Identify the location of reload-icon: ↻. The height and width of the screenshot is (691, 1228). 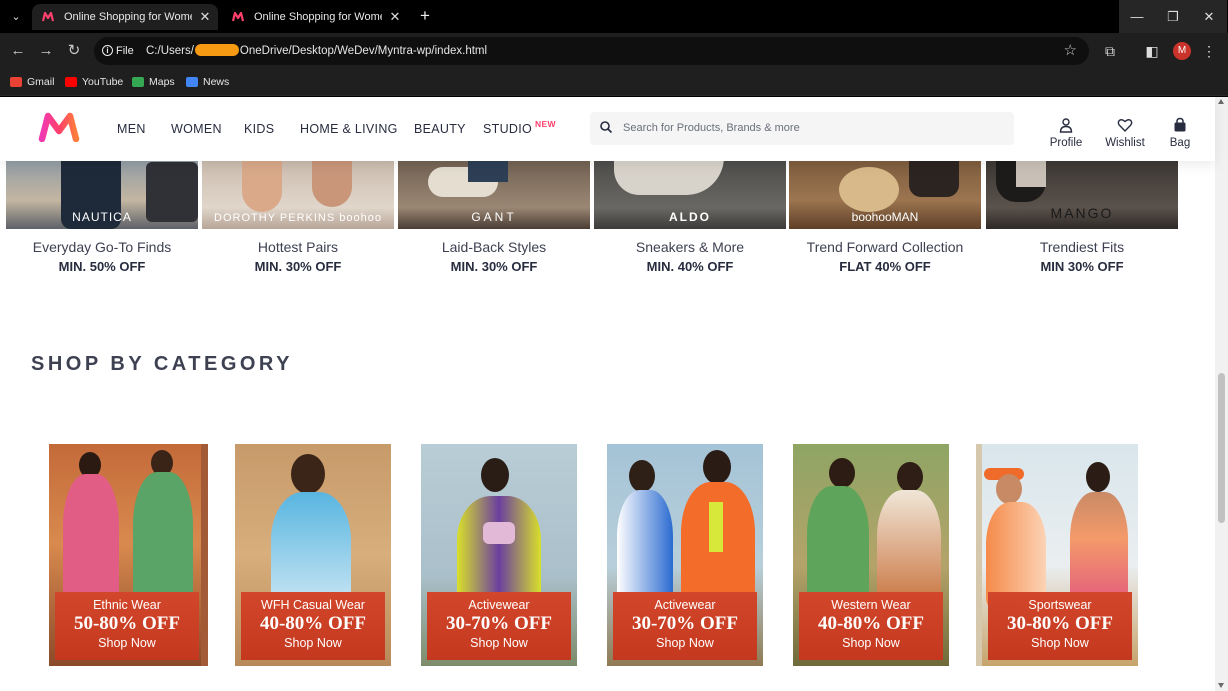
(74, 51).